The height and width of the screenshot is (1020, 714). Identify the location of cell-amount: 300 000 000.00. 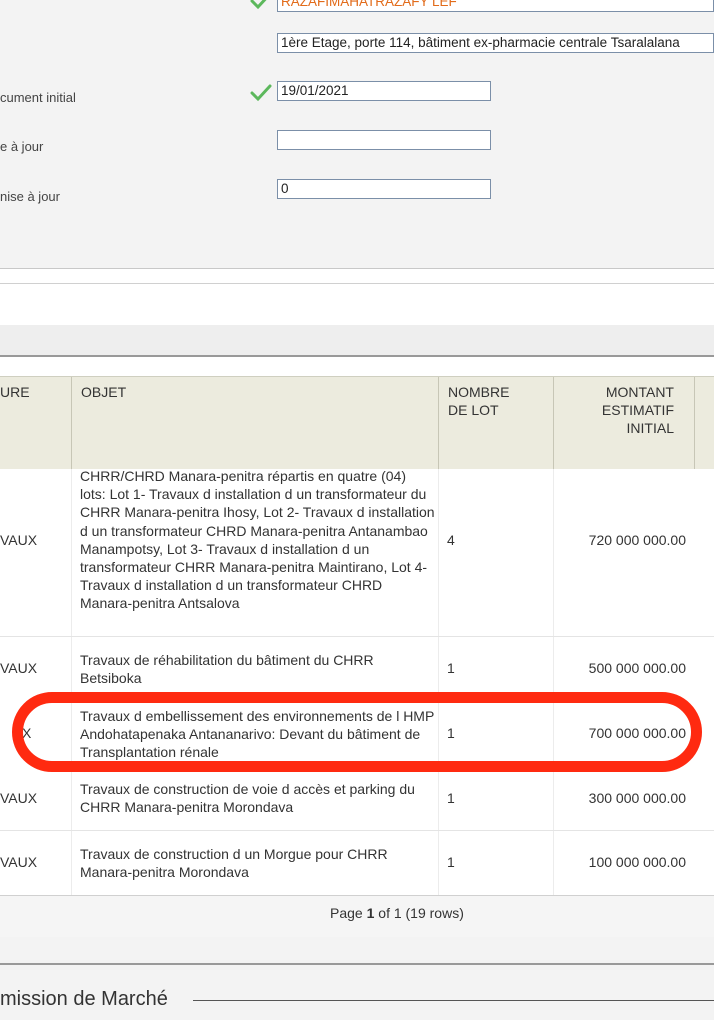
(637, 798).